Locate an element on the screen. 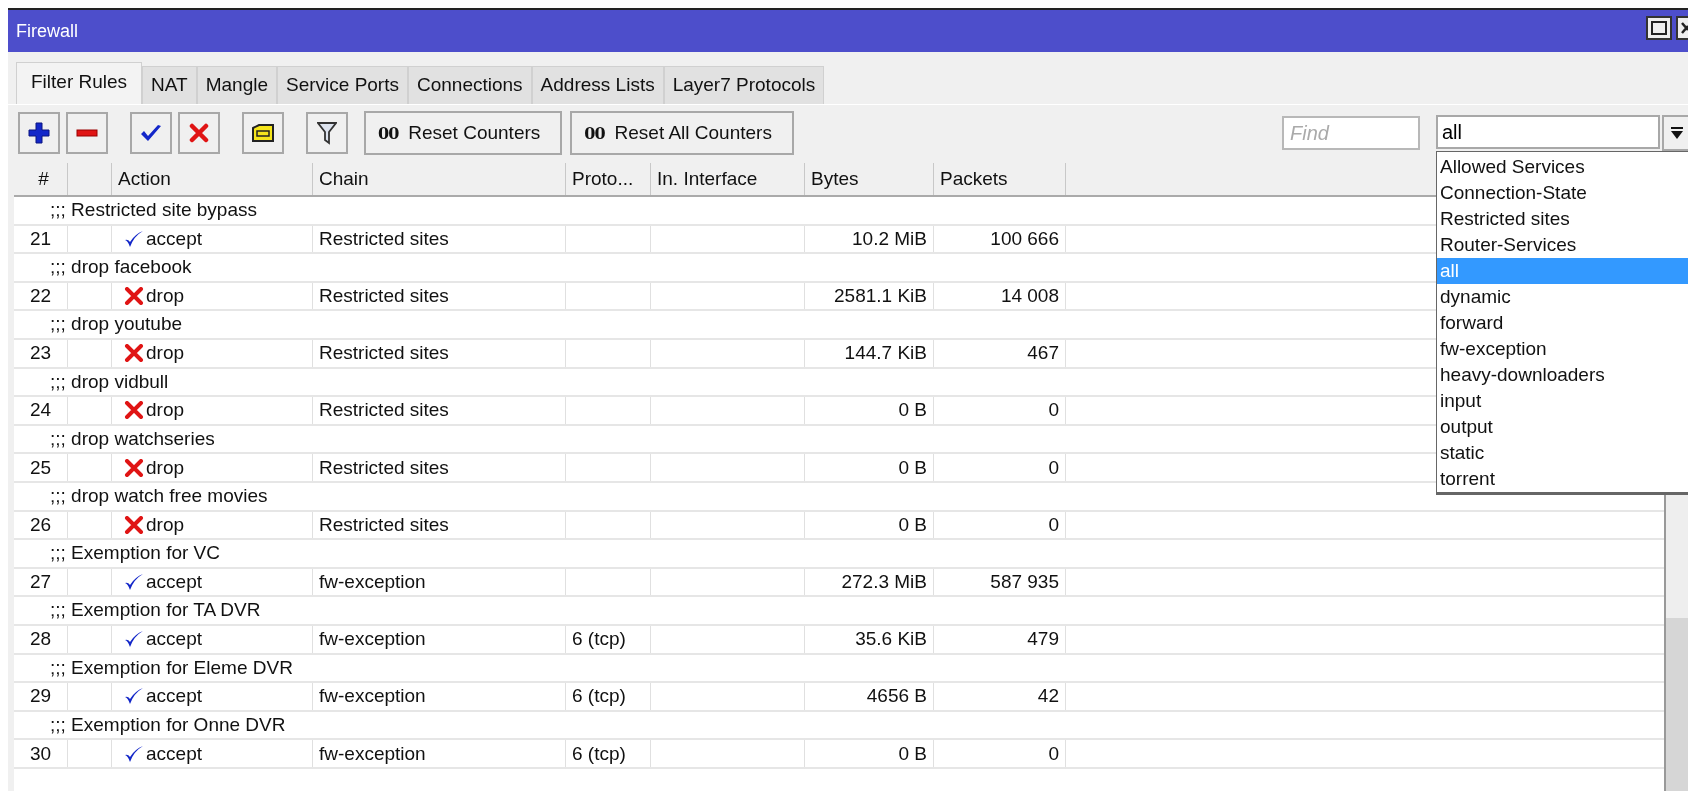  column-header: Packets is located at coordinates (1000, 179).